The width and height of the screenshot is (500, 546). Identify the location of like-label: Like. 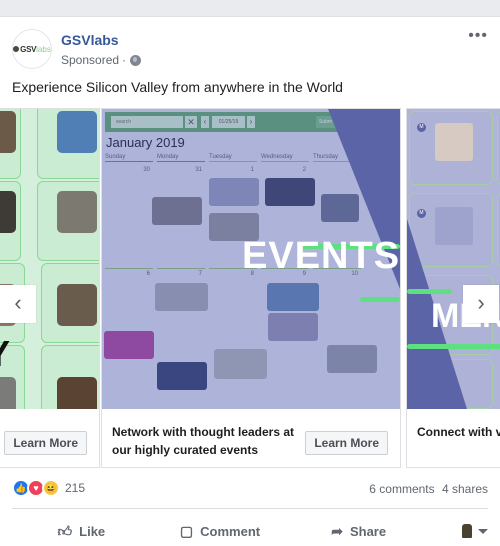
(92, 531).